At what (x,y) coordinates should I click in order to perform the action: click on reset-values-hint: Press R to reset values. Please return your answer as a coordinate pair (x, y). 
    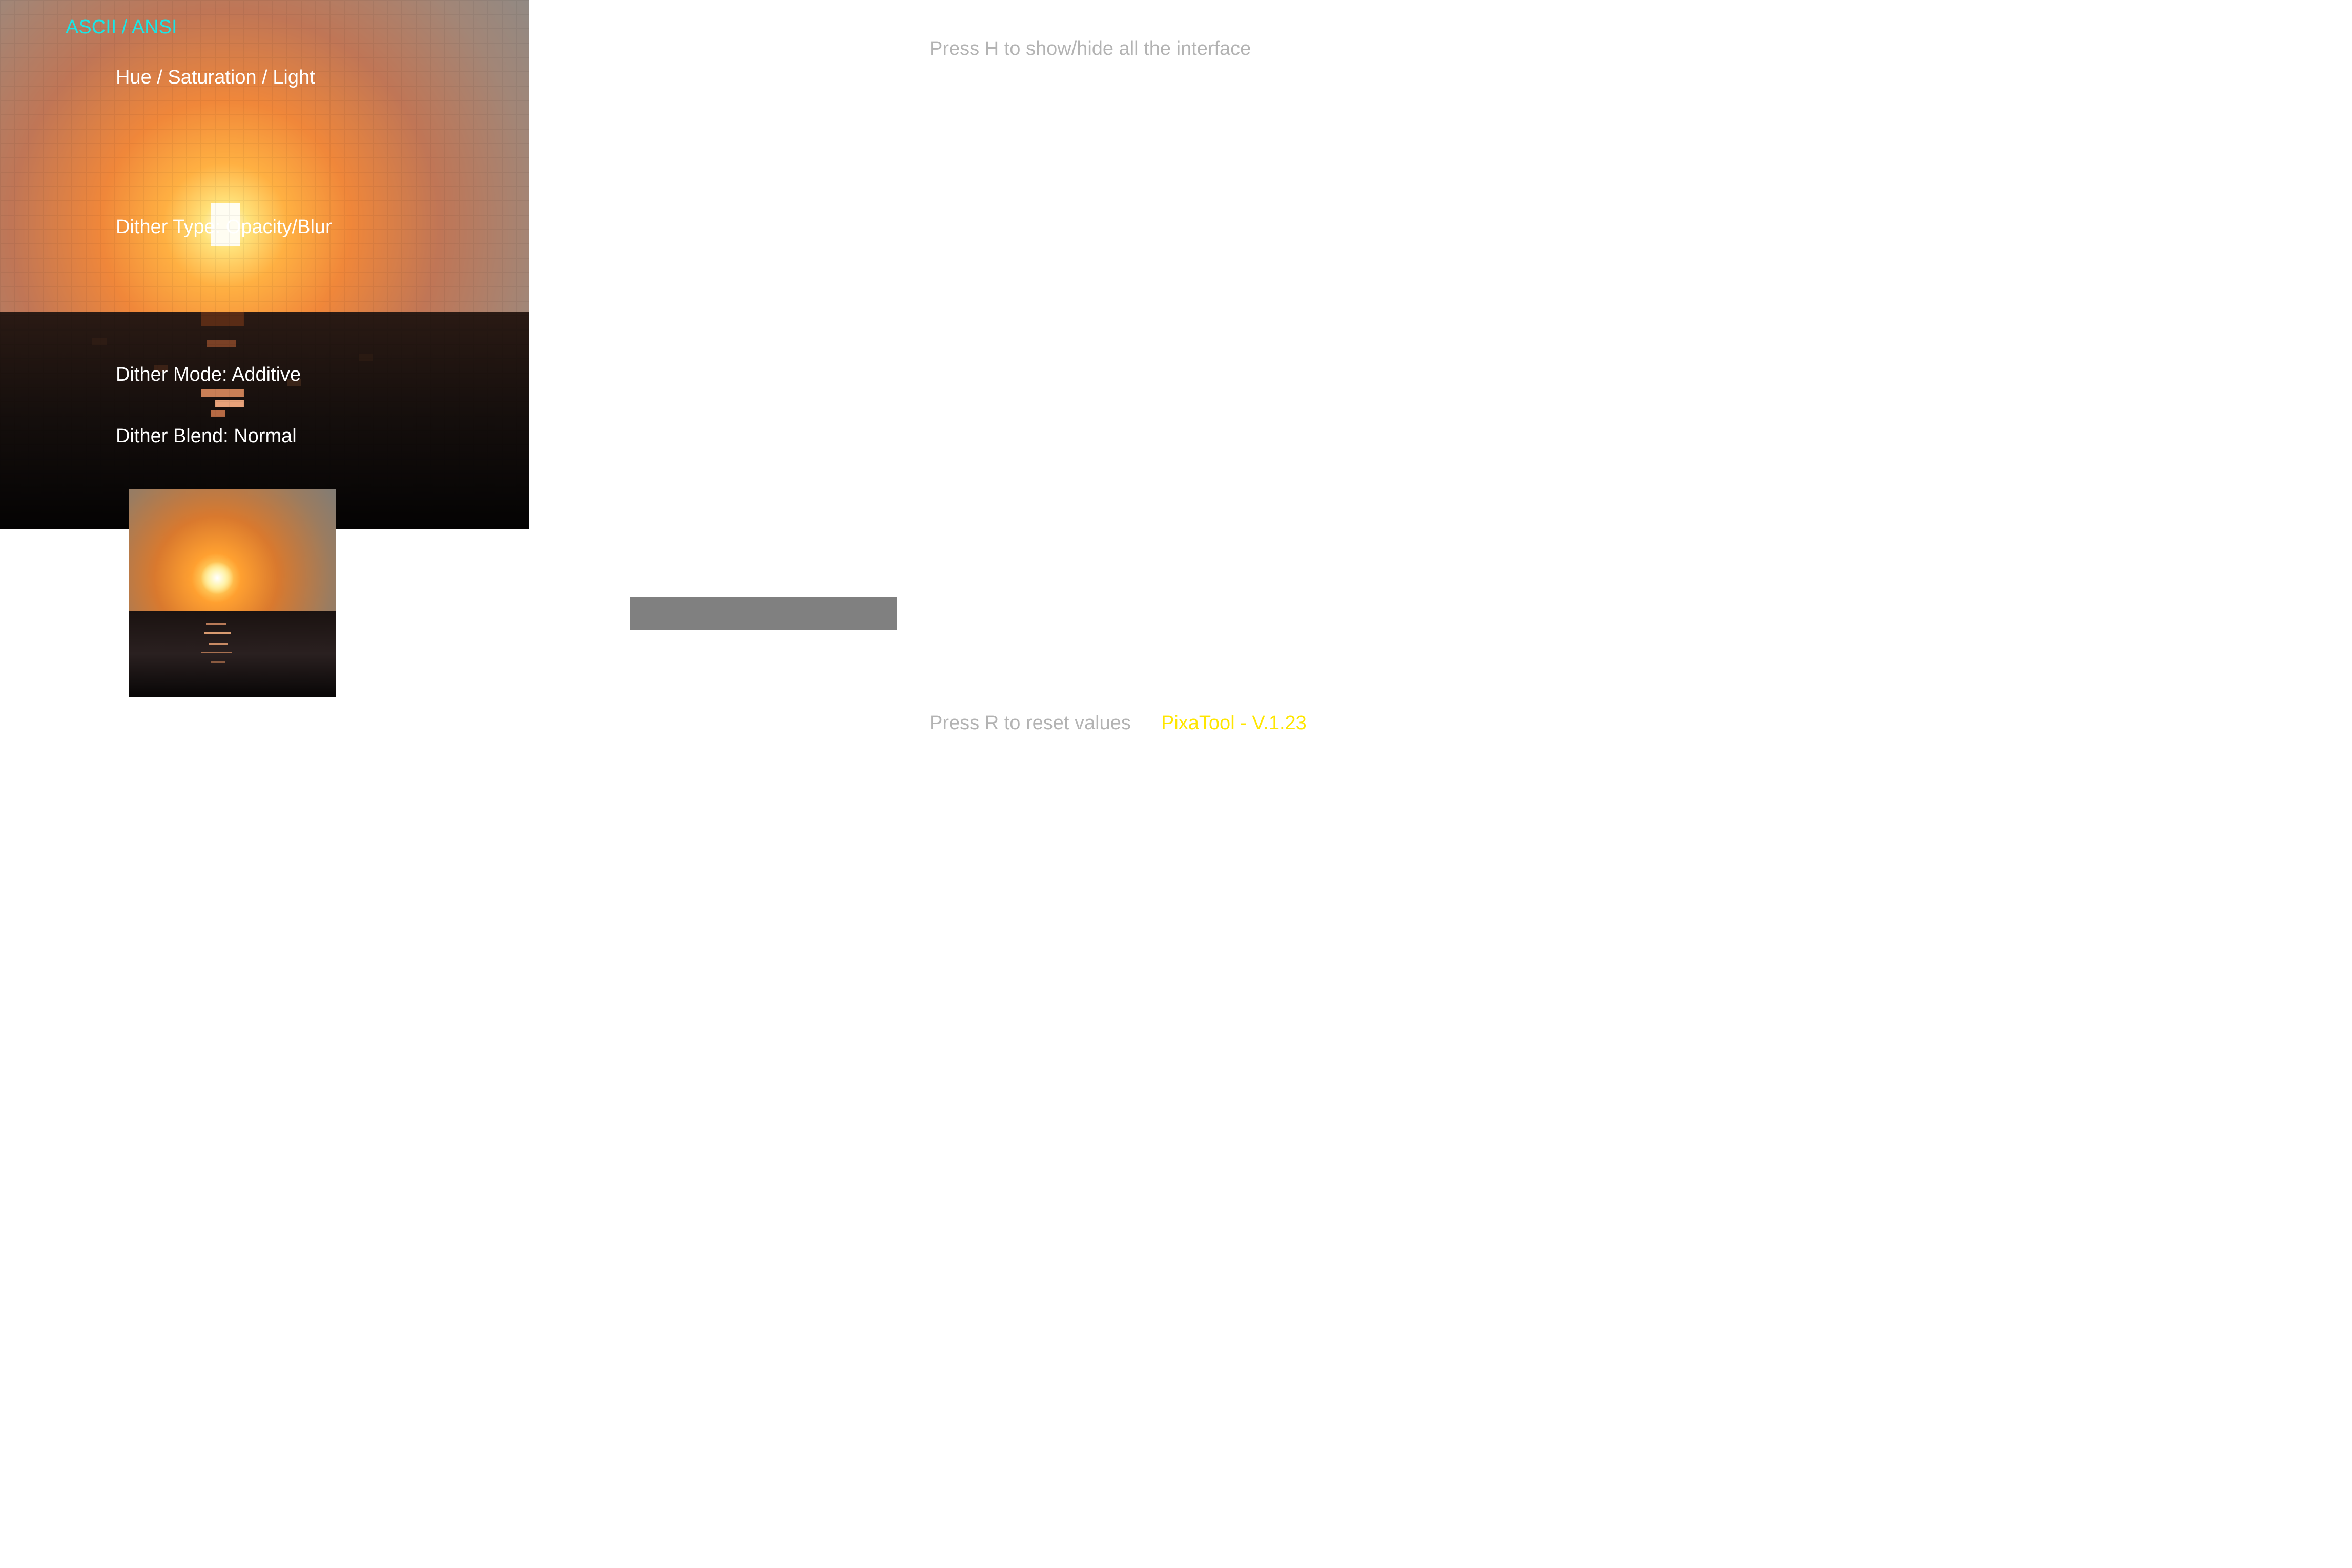
    Looking at the image, I should click on (1030, 723).